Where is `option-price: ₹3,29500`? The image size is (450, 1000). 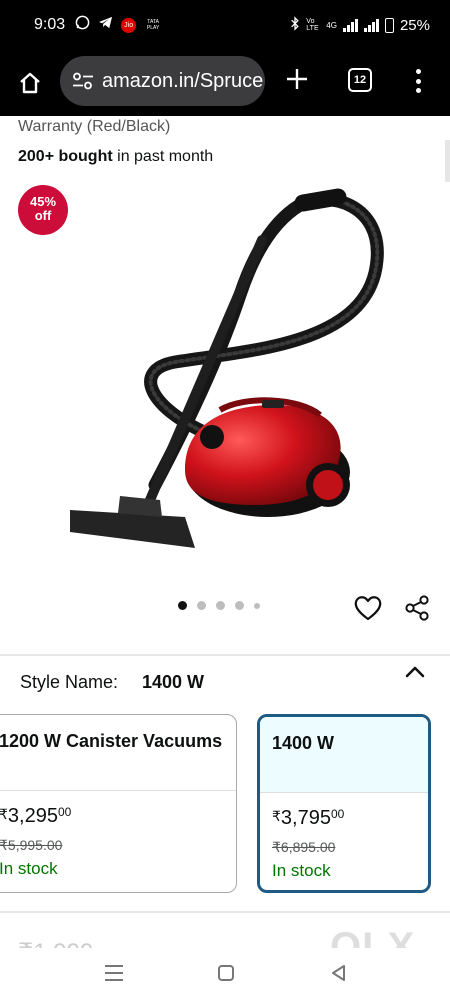
option-price: ₹3,29500 is located at coordinates (35, 816).